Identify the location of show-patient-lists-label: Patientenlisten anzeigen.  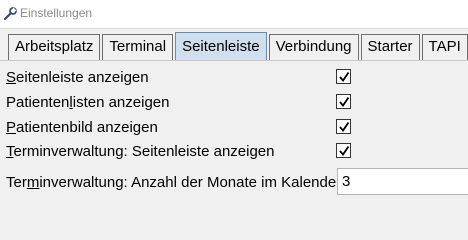
(88, 102).